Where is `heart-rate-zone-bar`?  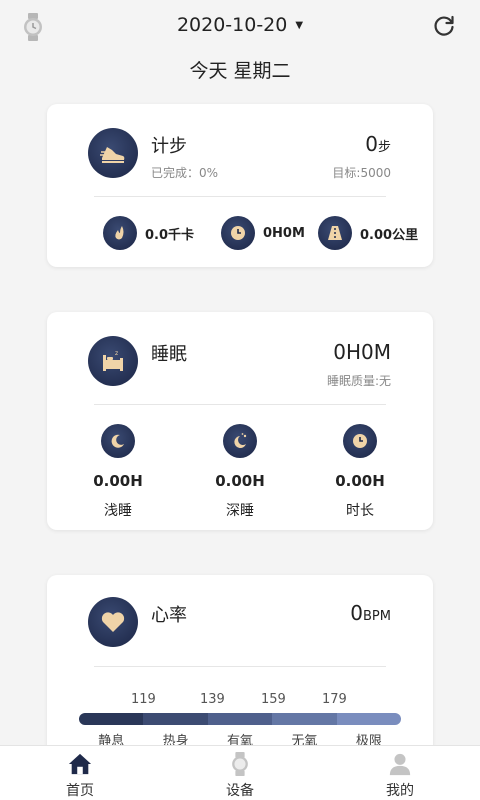
heart-rate-zone-bar is located at coordinates (240, 719).